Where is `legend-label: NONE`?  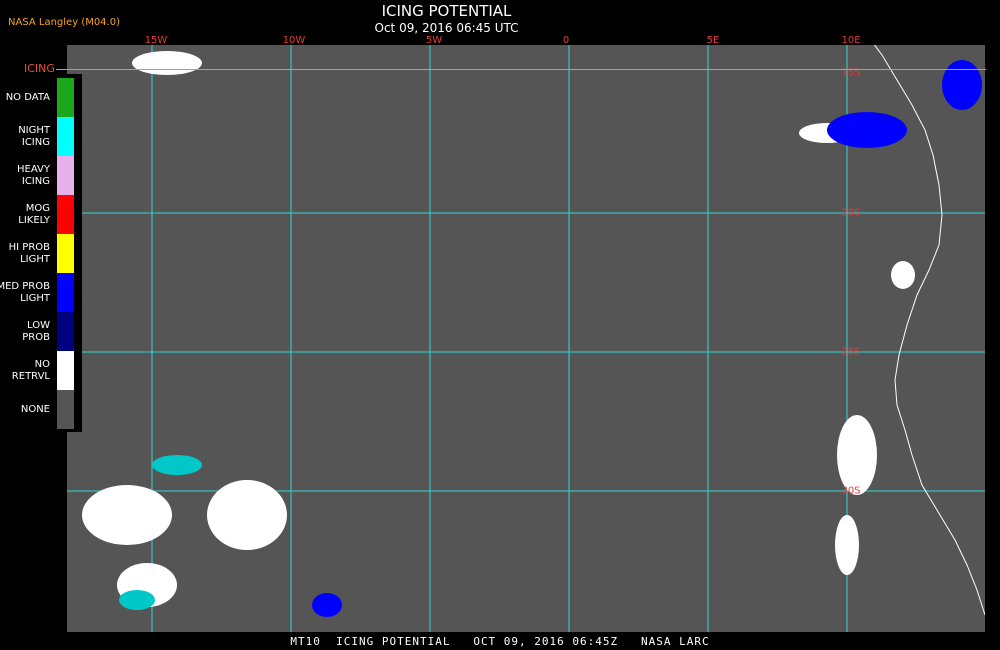 legend-label: NONE is located at coordinates (35, 409).